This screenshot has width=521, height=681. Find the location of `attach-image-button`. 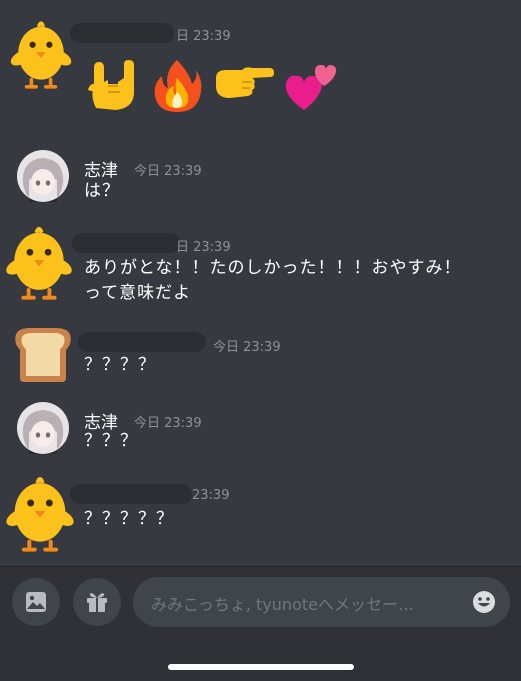

attach-image-button is located at coordinates (36, 602).